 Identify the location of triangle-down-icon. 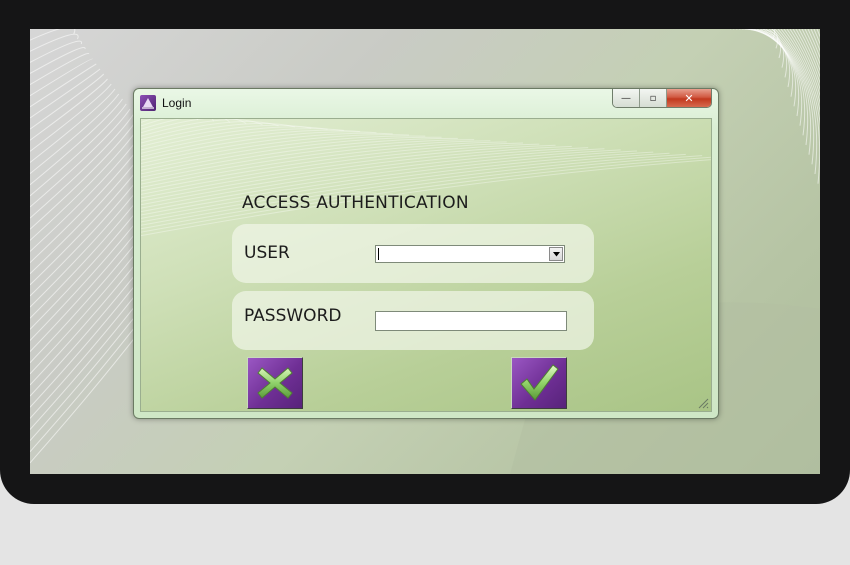
(556, 253).